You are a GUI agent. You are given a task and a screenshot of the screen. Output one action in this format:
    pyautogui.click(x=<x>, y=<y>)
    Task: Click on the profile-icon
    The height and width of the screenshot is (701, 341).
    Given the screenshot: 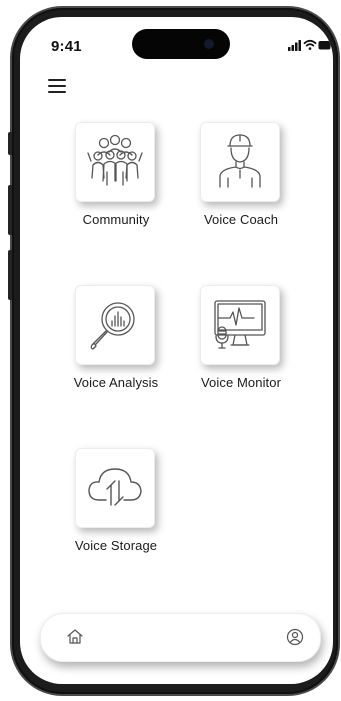 What is the action you would take?
    pyautogui.click(x=295, y=637)
    